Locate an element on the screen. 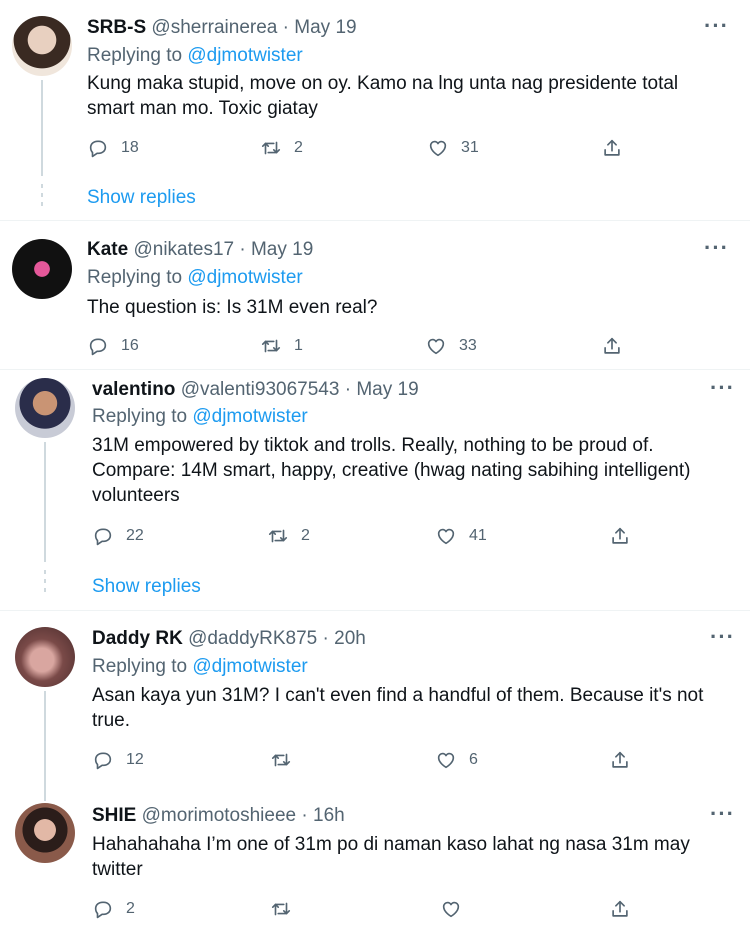 Image resolution: width=750 pixels, height=940 pixels. action-bar: 2 is located at coordinates (372, 911).